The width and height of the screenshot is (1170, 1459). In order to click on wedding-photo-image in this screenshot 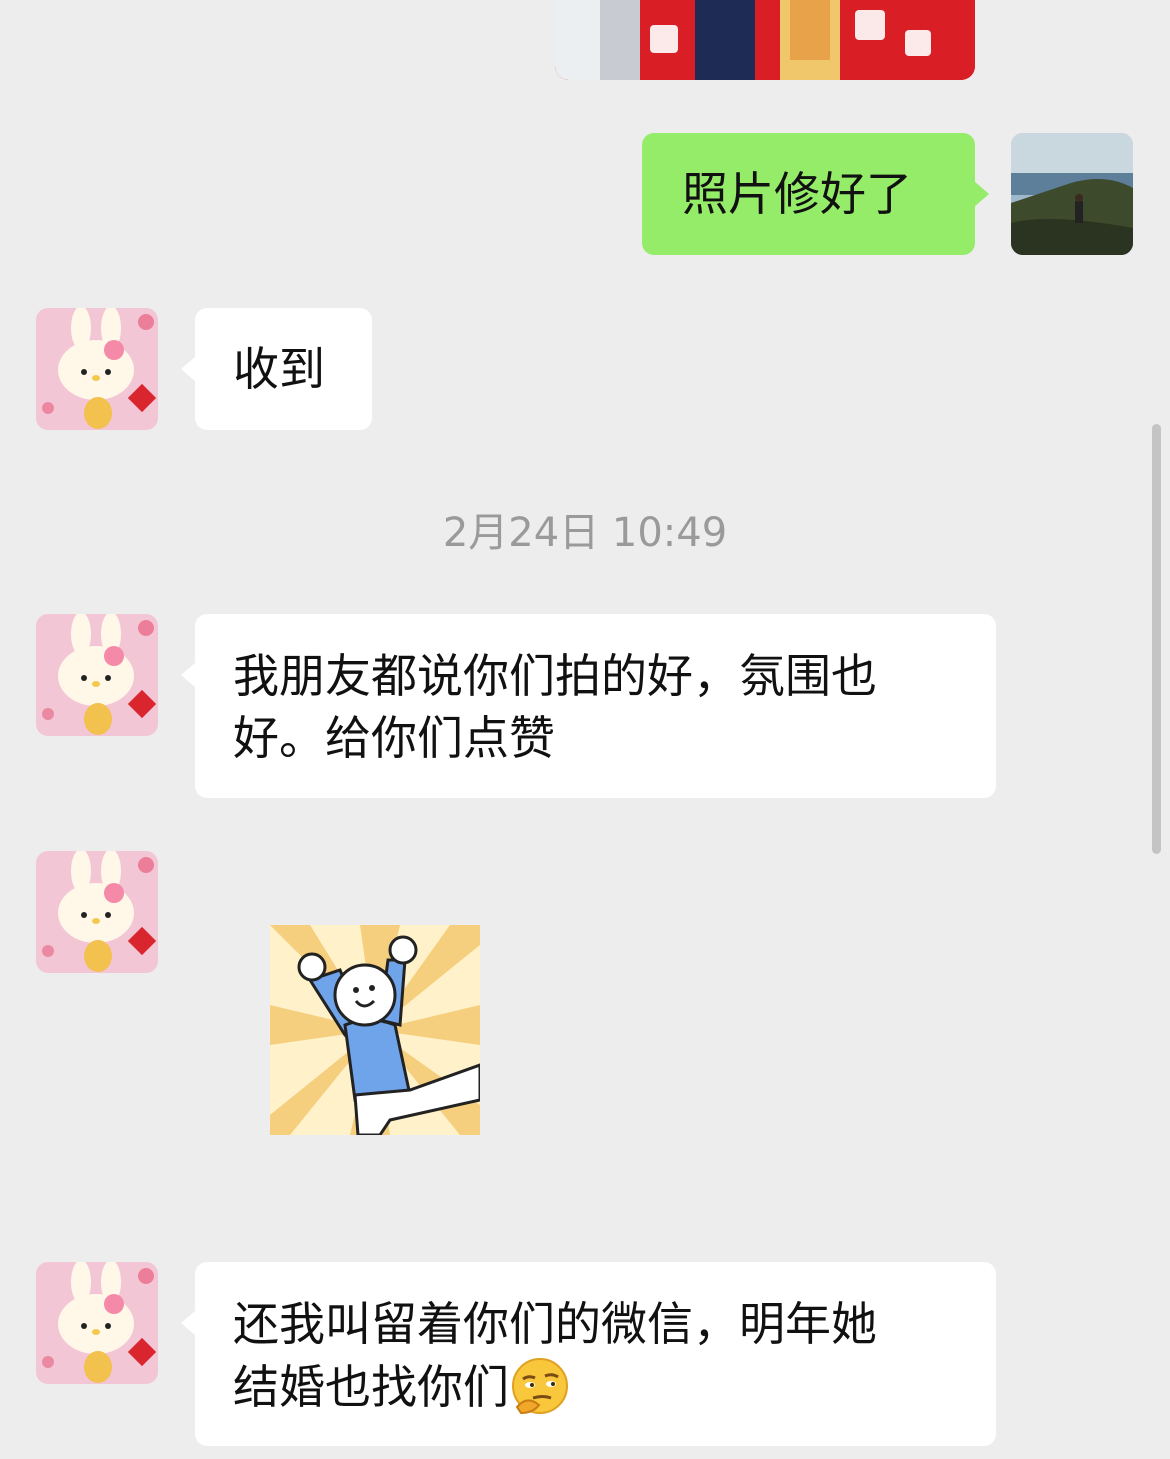, I will do `click(765, 40)`.